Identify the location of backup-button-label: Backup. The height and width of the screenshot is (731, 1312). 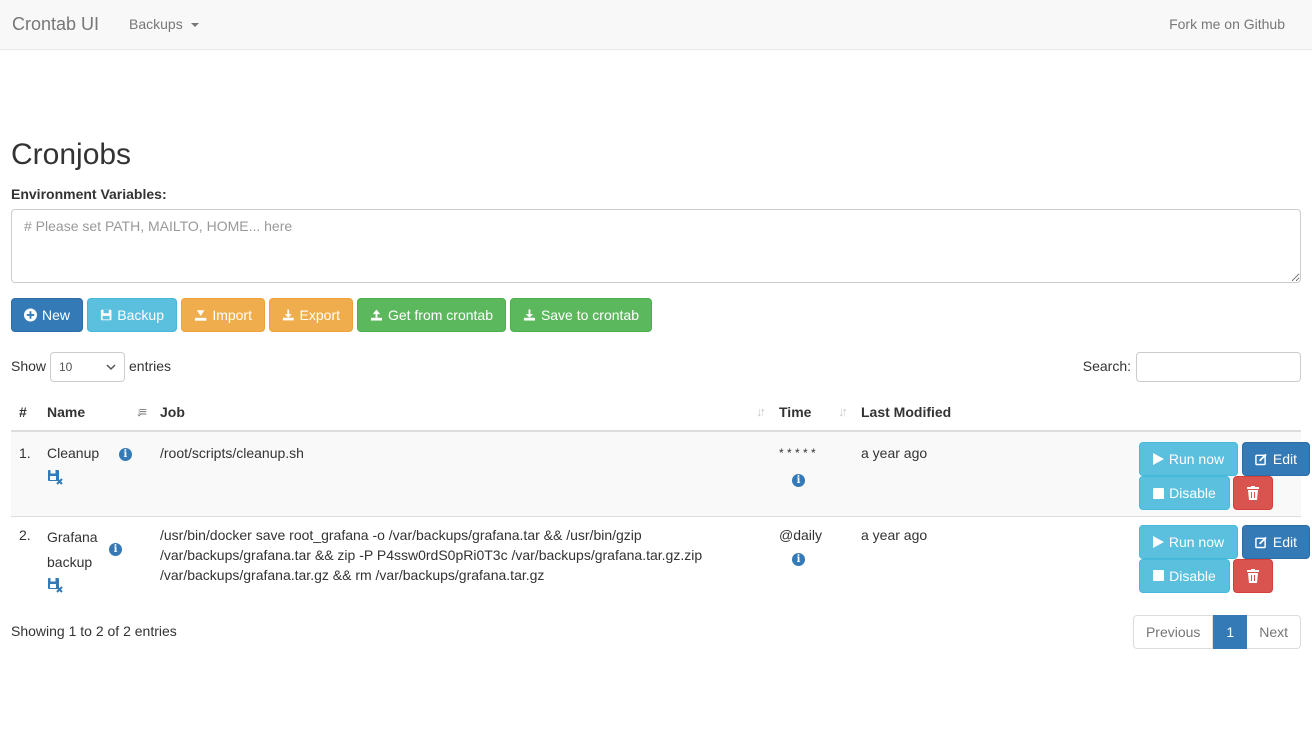
(140, 315).